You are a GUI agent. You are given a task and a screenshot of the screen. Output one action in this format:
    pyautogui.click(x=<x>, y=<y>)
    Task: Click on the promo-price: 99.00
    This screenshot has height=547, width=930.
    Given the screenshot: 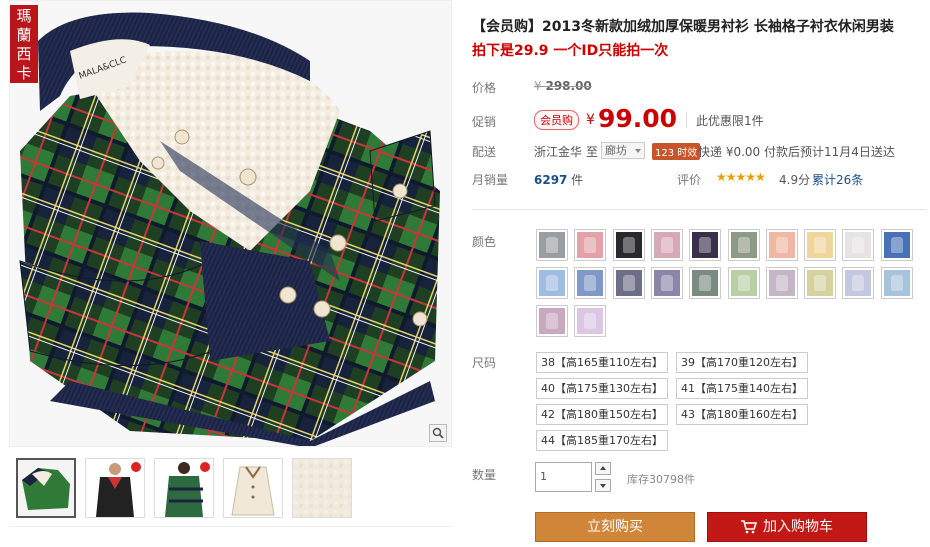 What is the action you would take?
    pyautogui.click(x=638, y=118)
    